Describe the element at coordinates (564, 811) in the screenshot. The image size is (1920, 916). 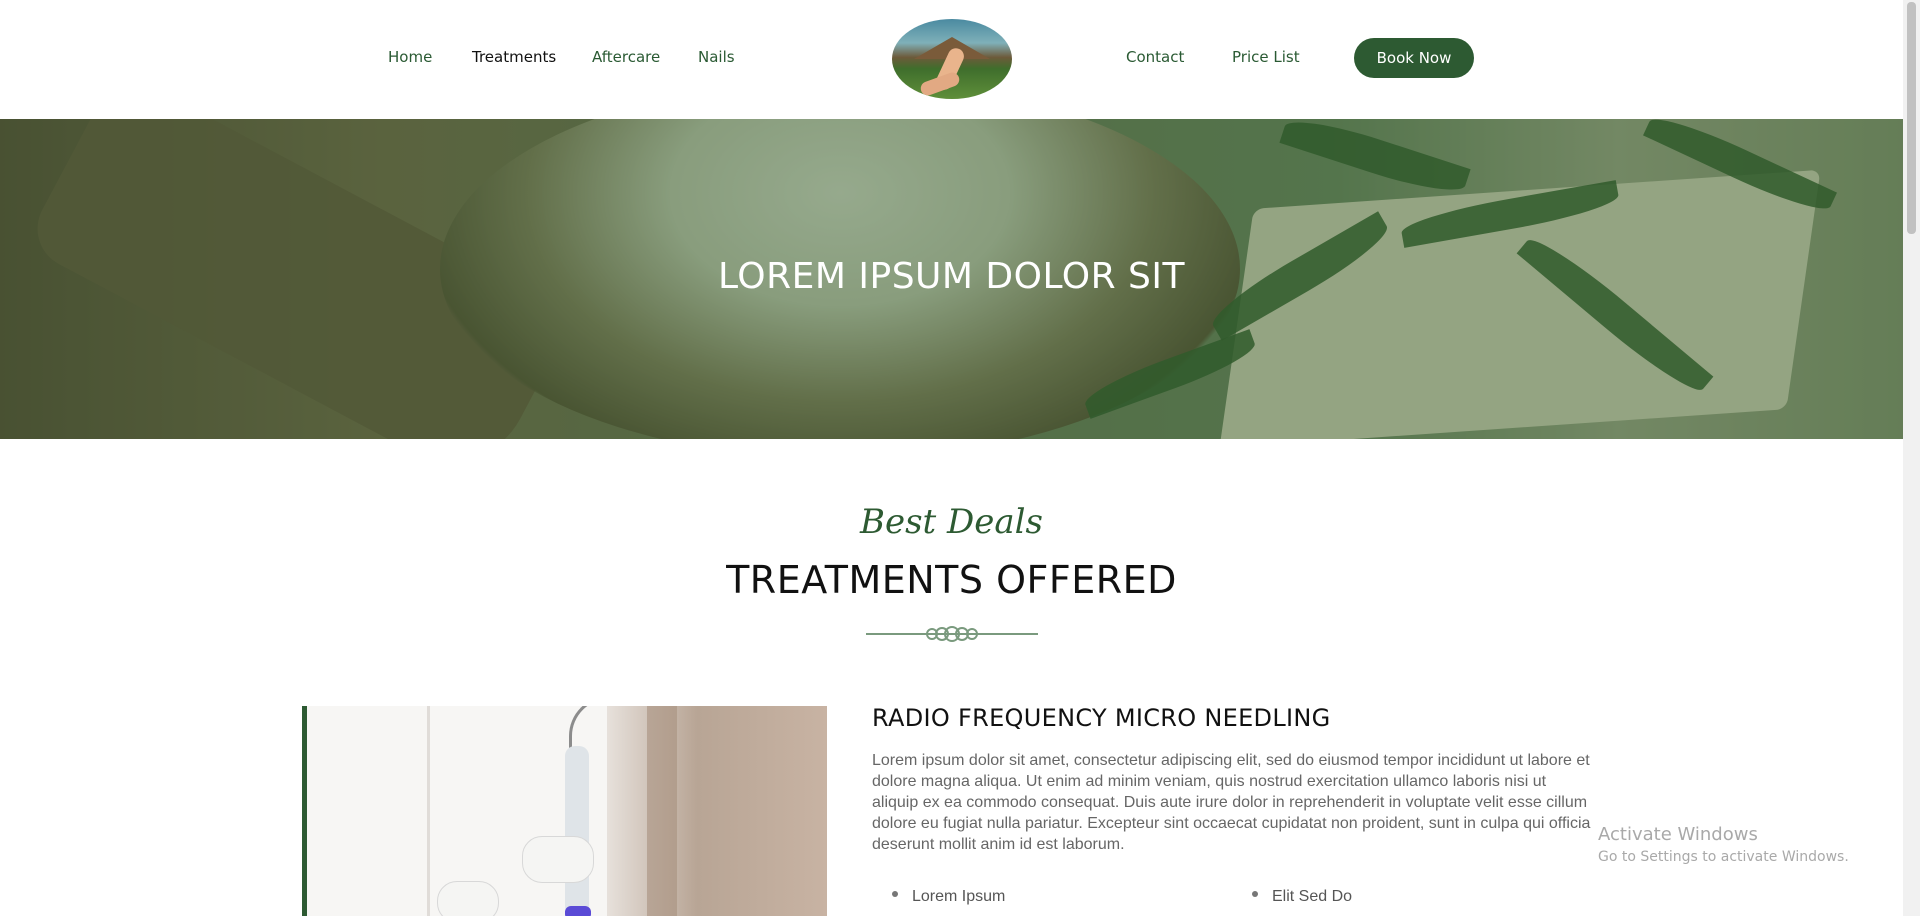
I see `treatment-photo` at that location.